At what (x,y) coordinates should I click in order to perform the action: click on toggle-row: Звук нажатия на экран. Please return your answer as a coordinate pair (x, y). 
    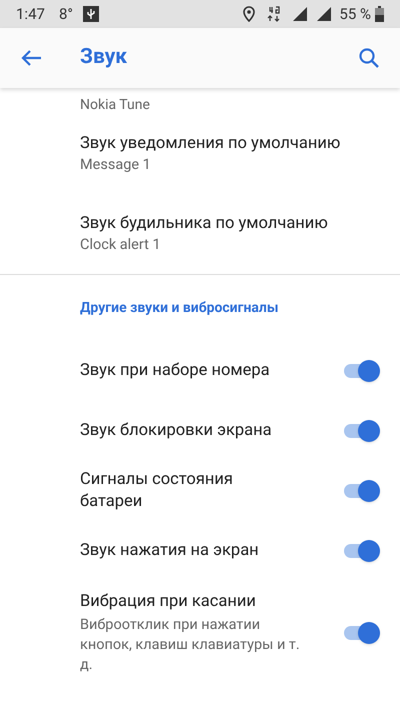
    Looking at the image, I should click on (200, 551).